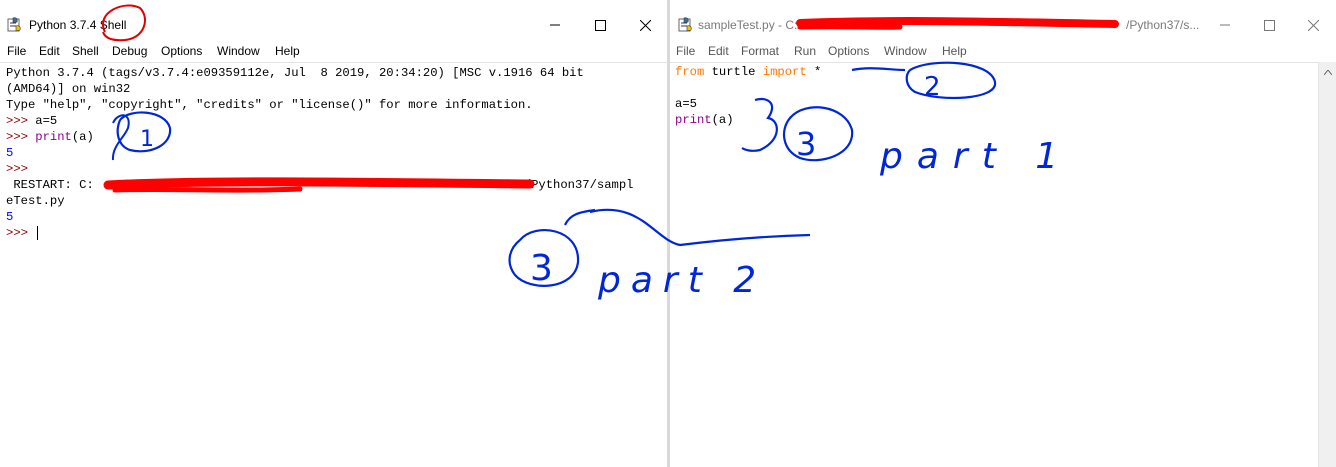  I want to click on restart-suffix: /Python37/sampl, so click(578, 185).